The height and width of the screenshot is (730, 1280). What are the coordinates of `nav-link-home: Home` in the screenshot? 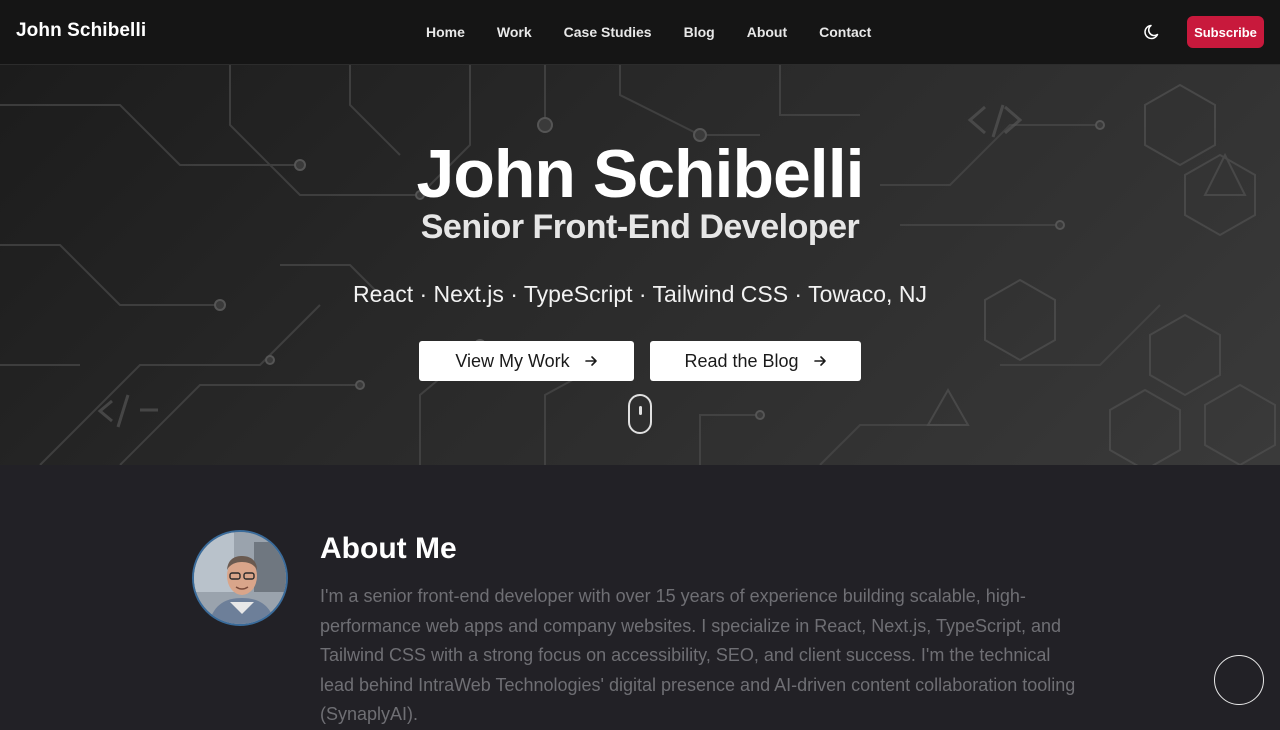 It's located at (445, 32).